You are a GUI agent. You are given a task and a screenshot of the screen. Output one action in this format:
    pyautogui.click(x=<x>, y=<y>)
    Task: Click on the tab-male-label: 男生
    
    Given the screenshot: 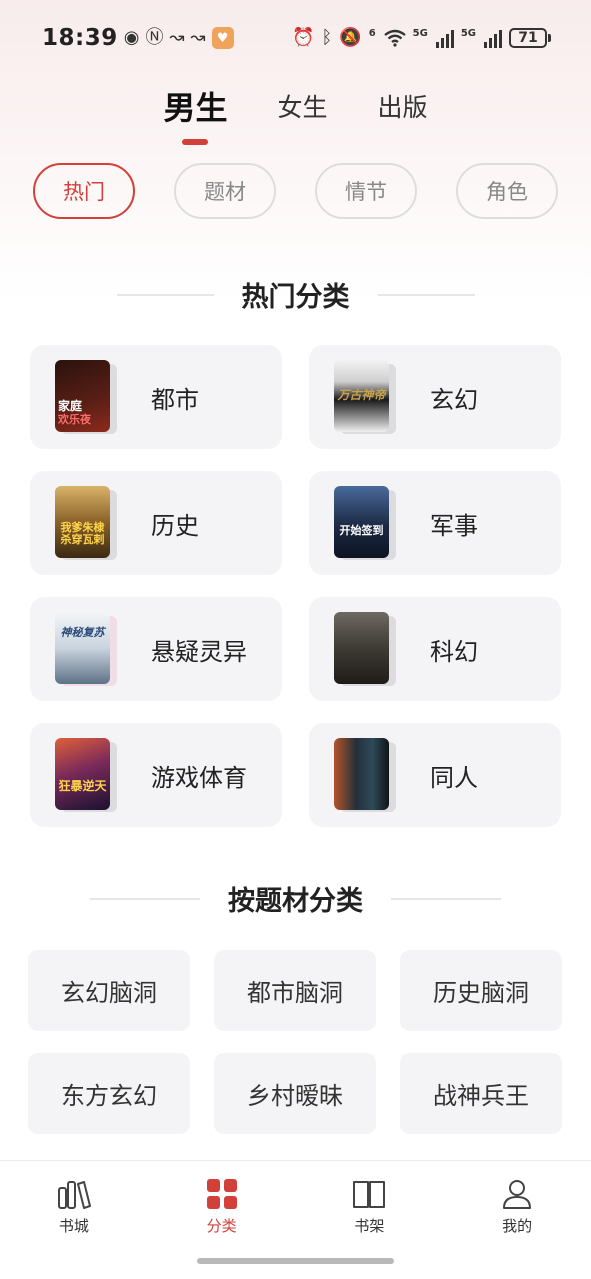 What is the action you would take?
    pyautogui.click(x=195, y=108)
    